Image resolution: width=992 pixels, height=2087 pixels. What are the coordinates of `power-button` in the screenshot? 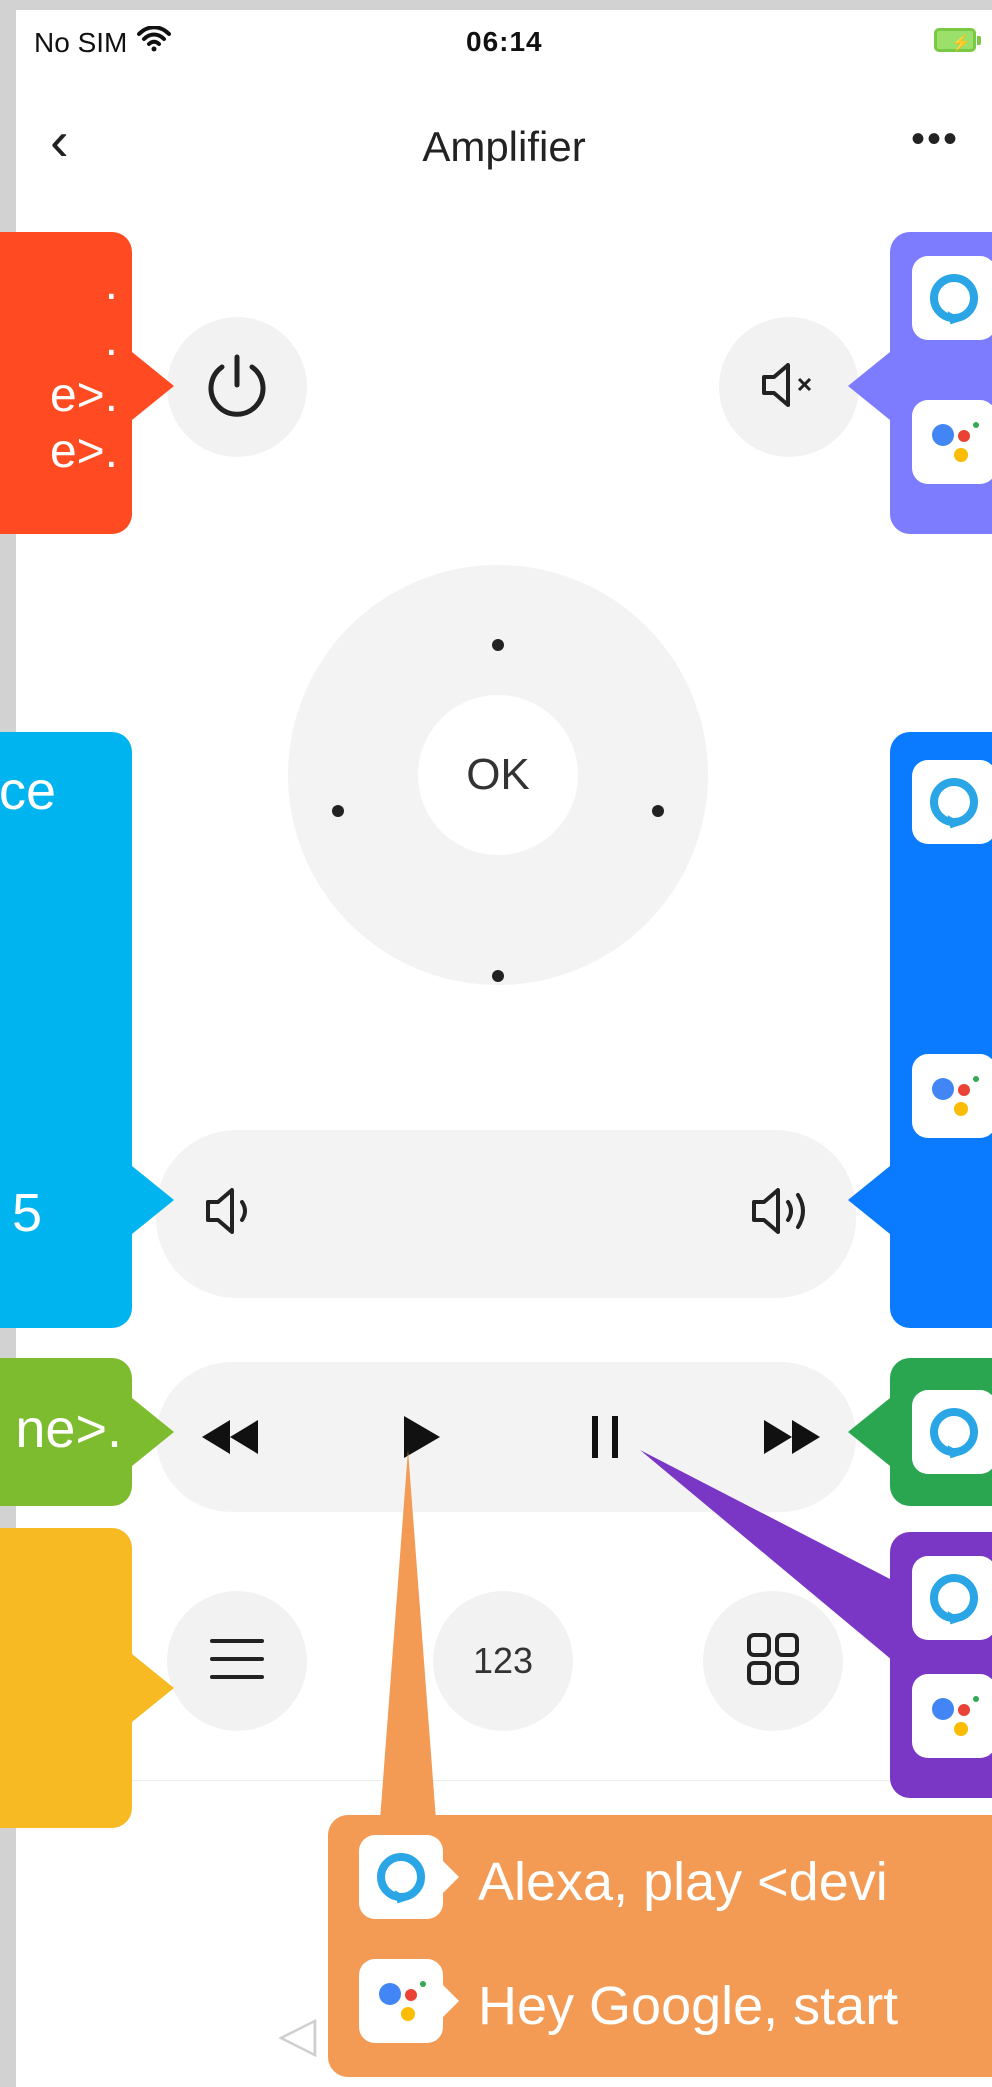 It's located at (237, 387).